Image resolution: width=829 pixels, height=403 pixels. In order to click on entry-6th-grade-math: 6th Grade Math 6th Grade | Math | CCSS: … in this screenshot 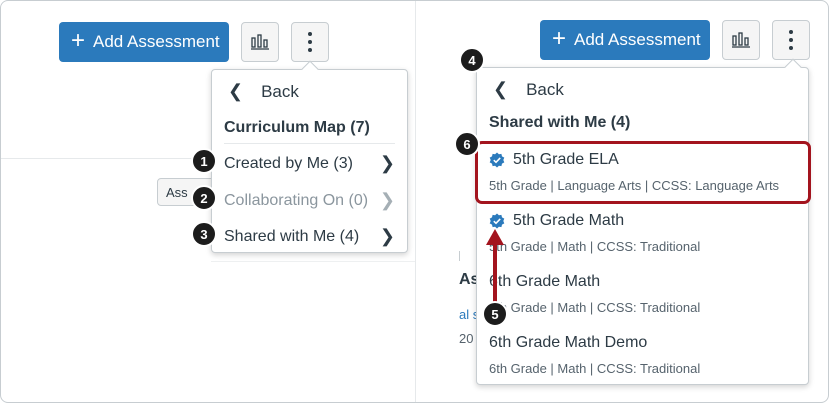, I will do `click(594, 294)`.